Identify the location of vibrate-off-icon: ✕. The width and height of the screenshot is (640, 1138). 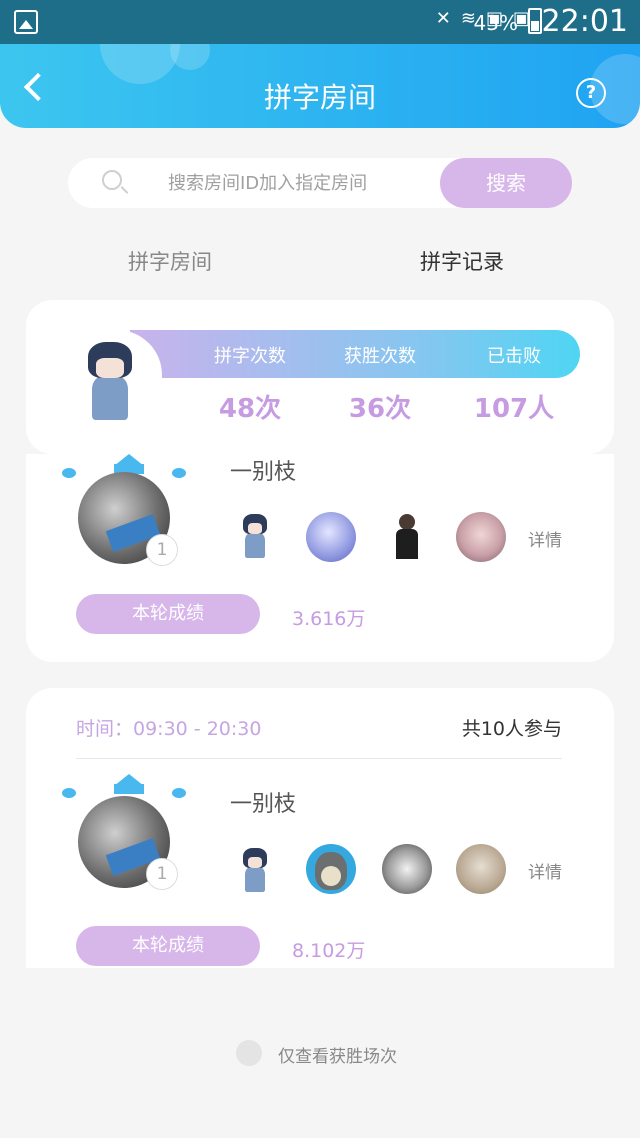
(443, 18).